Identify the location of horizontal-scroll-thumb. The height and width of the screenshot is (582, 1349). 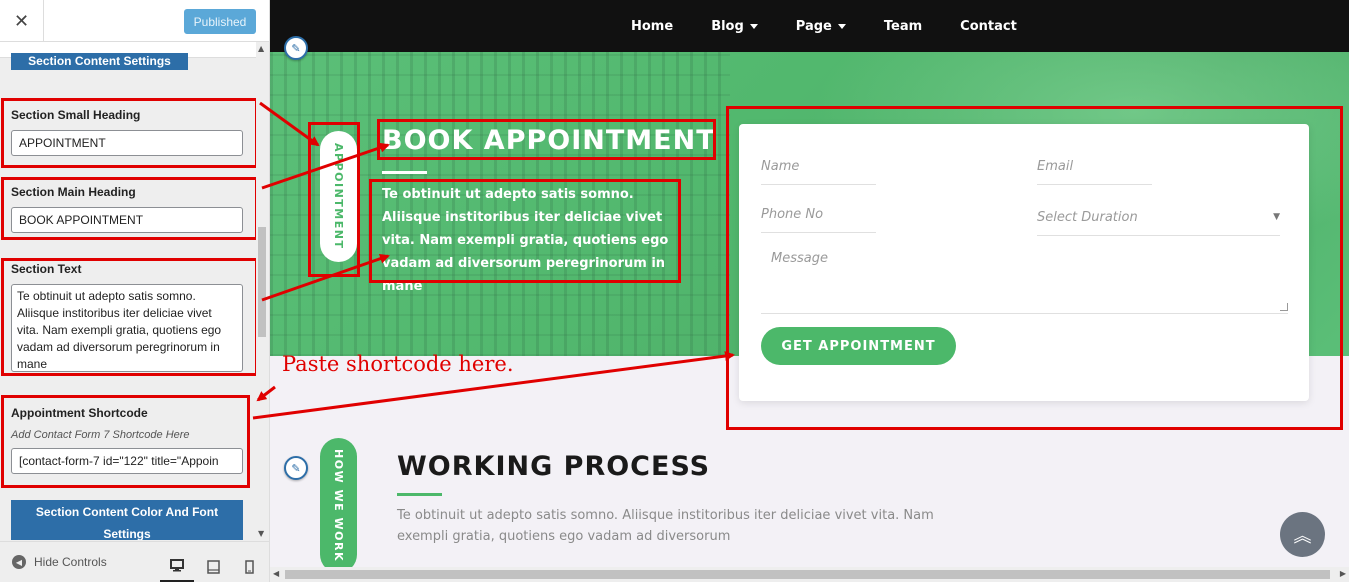
(807, 574).